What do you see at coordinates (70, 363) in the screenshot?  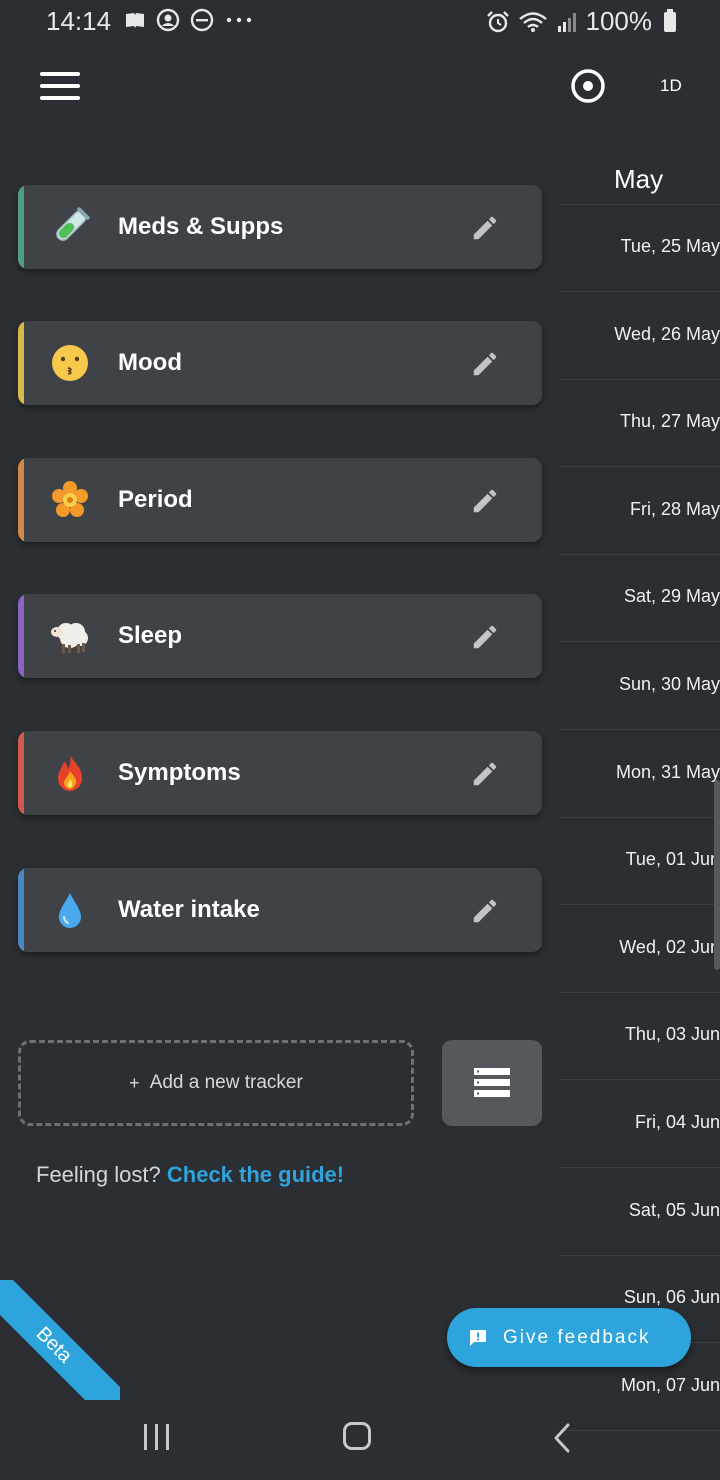 I see `kissing-face-icon` at bounding box center [70, 363].